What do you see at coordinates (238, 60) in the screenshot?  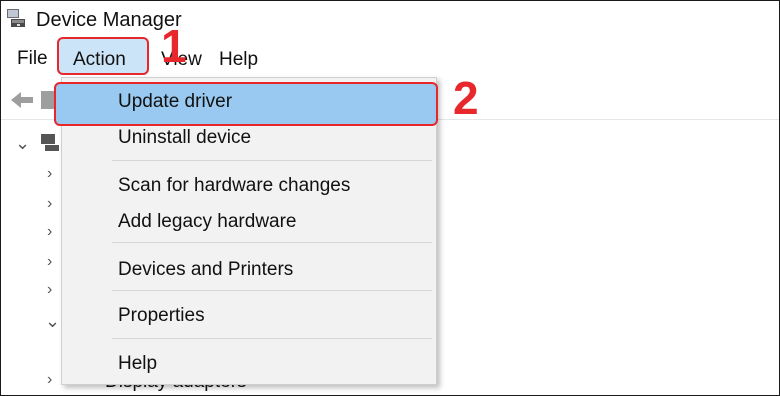 I see `menu-help: Help` at bounding box center [238, 60].